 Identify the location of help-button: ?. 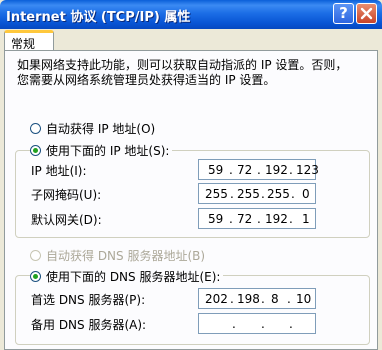
(343, 13).